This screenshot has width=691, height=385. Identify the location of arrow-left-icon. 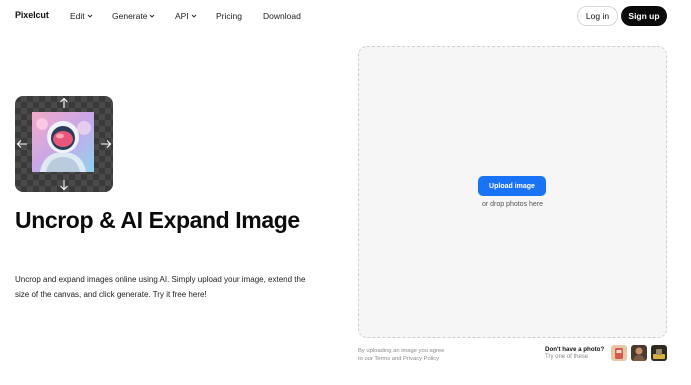
(21, 144).